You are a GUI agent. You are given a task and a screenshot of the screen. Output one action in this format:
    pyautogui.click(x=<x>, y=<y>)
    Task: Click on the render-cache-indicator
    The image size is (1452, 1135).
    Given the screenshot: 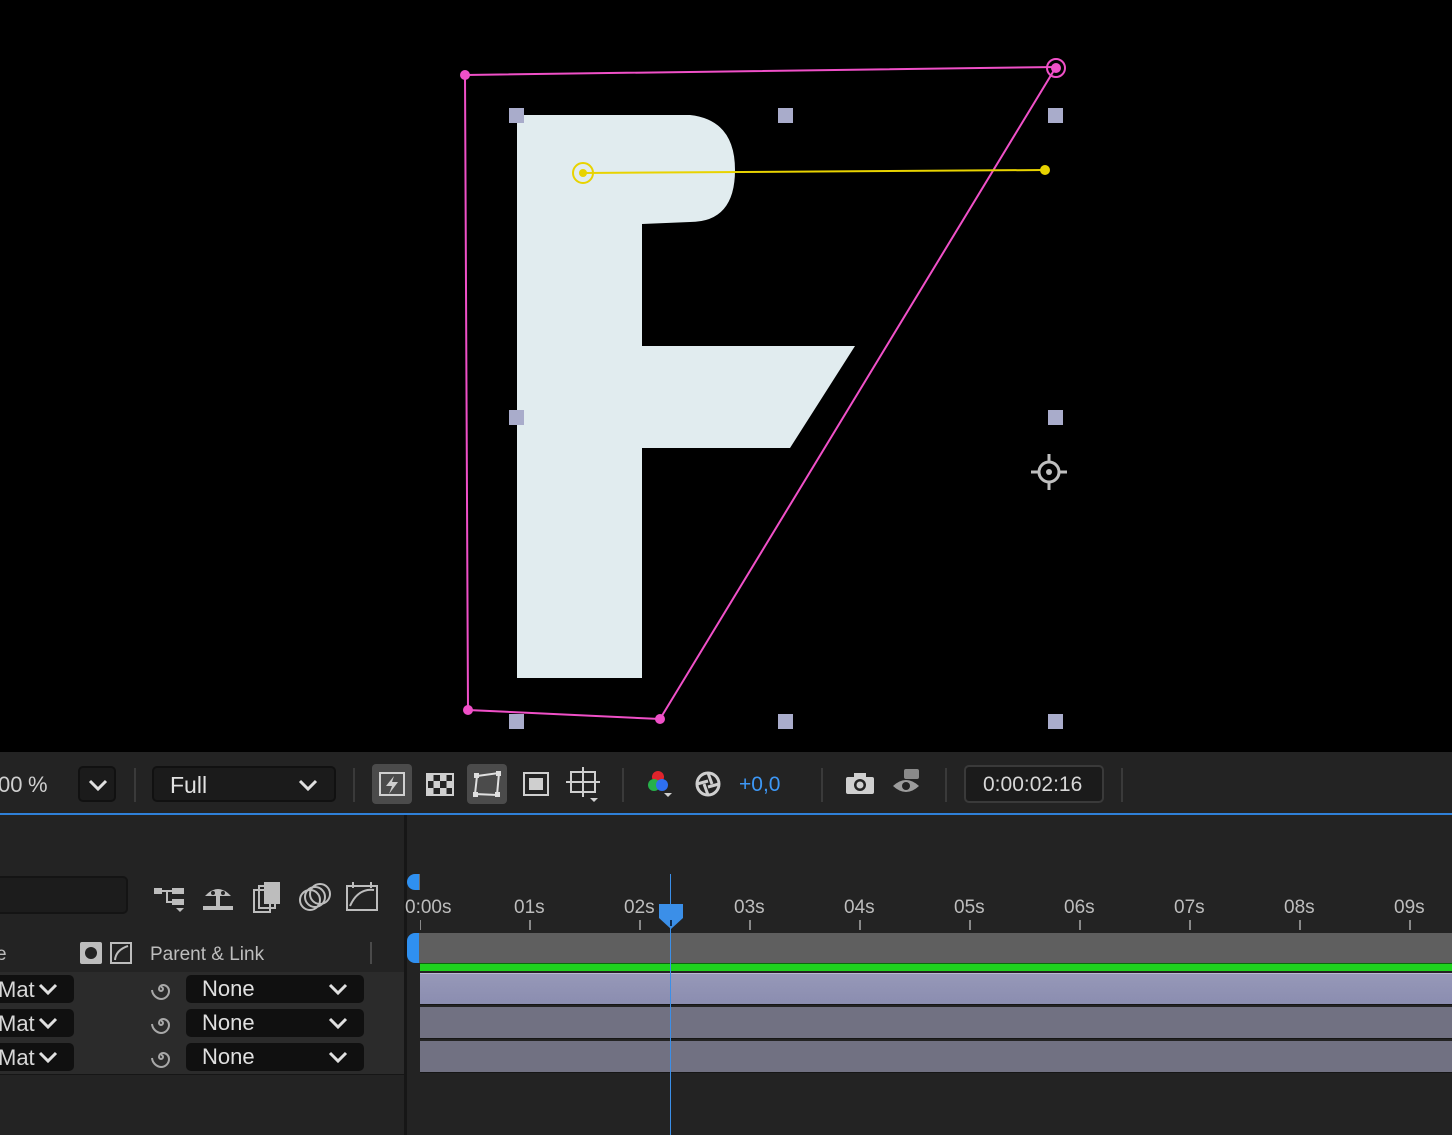 What is the action you would take?
    pyautogui.click(x=936, y=967)
    